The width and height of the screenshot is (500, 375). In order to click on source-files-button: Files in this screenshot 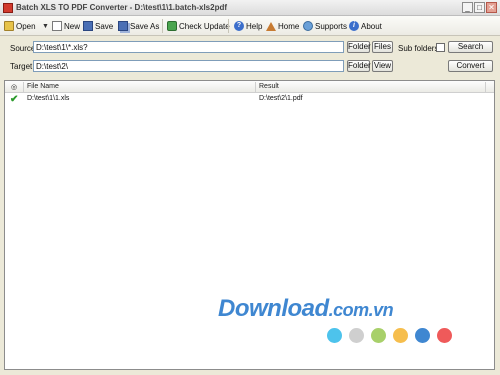, I will do `click(382, 47)`.